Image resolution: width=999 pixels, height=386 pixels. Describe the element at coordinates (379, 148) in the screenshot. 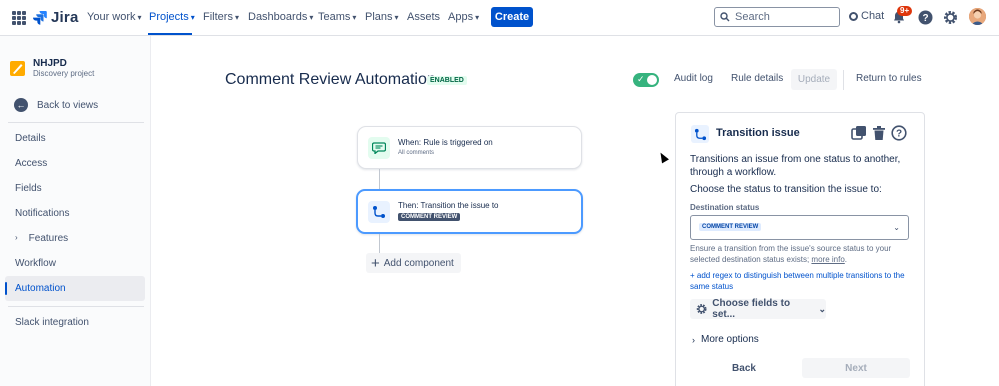

I see `comment-icon` at that location.